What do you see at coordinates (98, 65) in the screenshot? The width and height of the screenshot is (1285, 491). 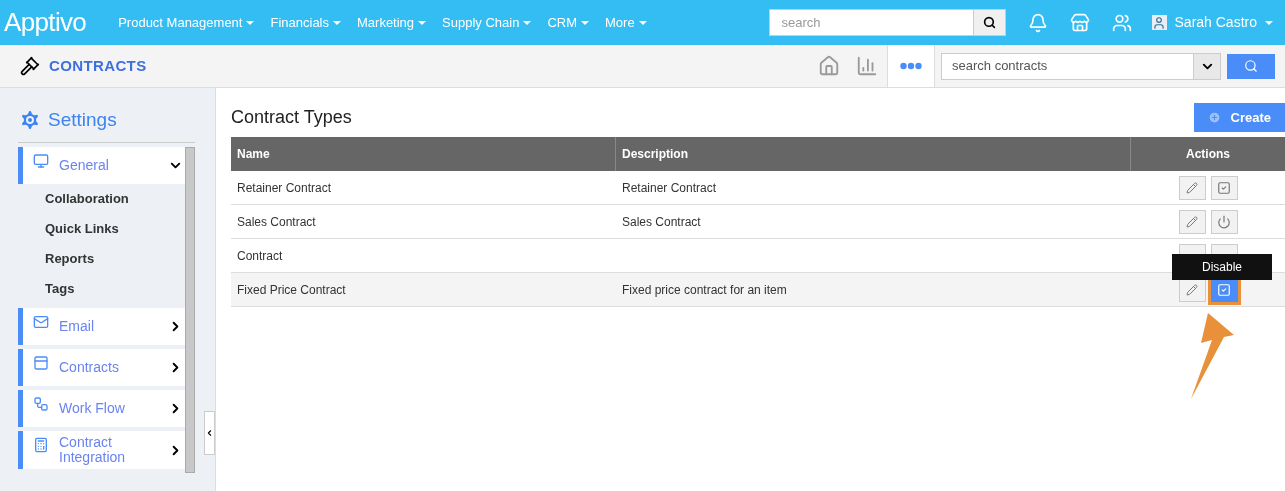 I see `module-title: CONTRACTS` at bounding box center [98, 65].